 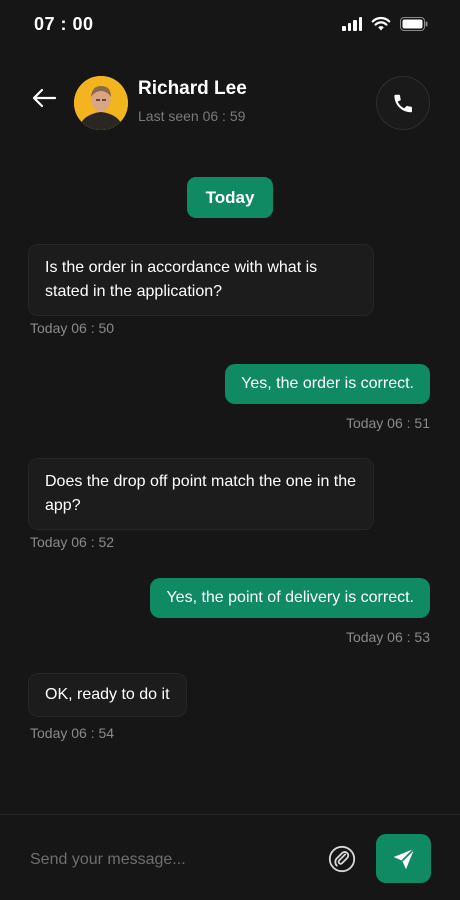 I want to click on status-icons, so click(x=385, y=23).